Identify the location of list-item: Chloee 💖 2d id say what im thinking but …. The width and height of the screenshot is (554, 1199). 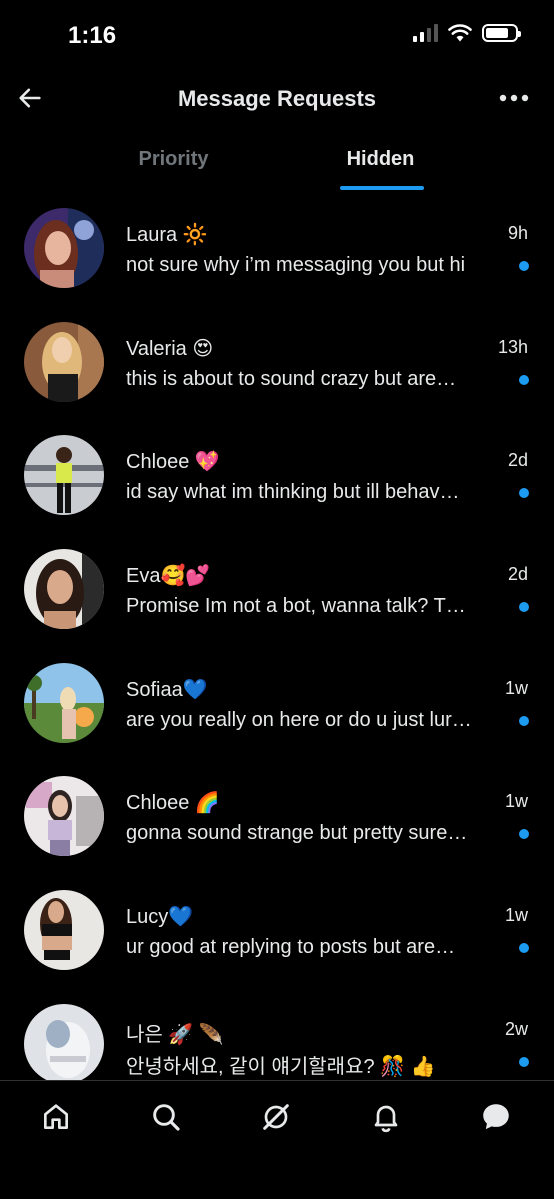
(277, 480).